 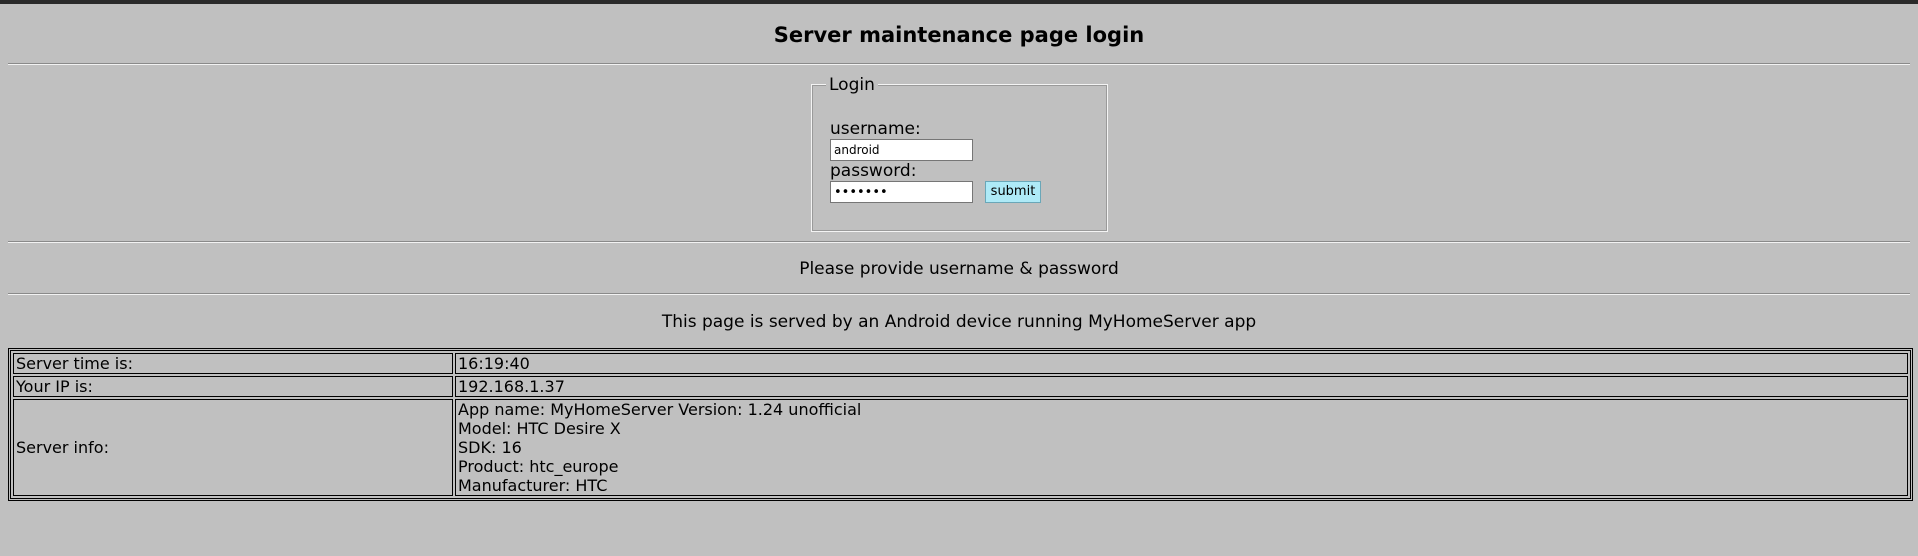 What do you see at coordinates (959, 242) in the screenshot?
I see `divider-middle` at bounding box center [959, 242].